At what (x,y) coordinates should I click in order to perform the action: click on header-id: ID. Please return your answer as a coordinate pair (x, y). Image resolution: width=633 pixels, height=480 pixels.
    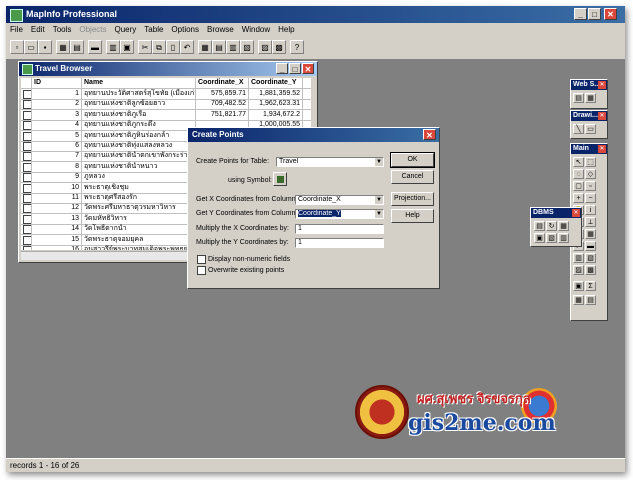
    Looking at the image, I should click on (57, 83).